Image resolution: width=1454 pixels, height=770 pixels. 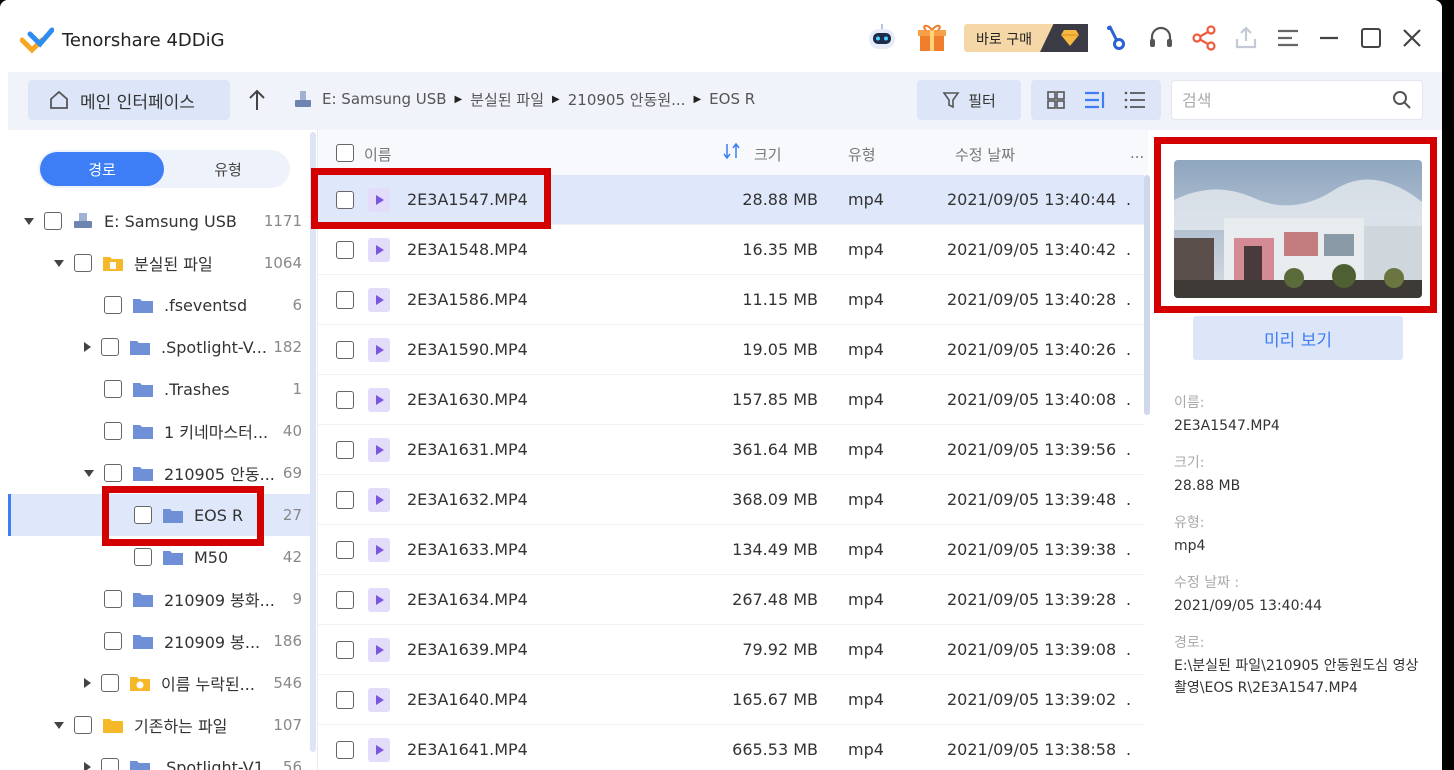 What do you see at coordinates (1298, 338) in the screenshot?
I see `preview-button: 미리 보기` at bounding box center [1298, 338].